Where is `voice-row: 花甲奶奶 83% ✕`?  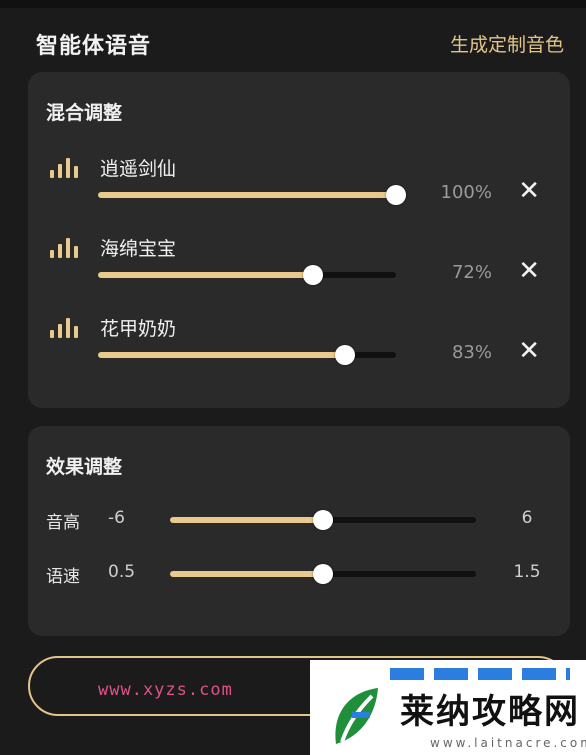 voice-row: 花甲奶奶 83% ✕ is located at coordinates (299, 349).